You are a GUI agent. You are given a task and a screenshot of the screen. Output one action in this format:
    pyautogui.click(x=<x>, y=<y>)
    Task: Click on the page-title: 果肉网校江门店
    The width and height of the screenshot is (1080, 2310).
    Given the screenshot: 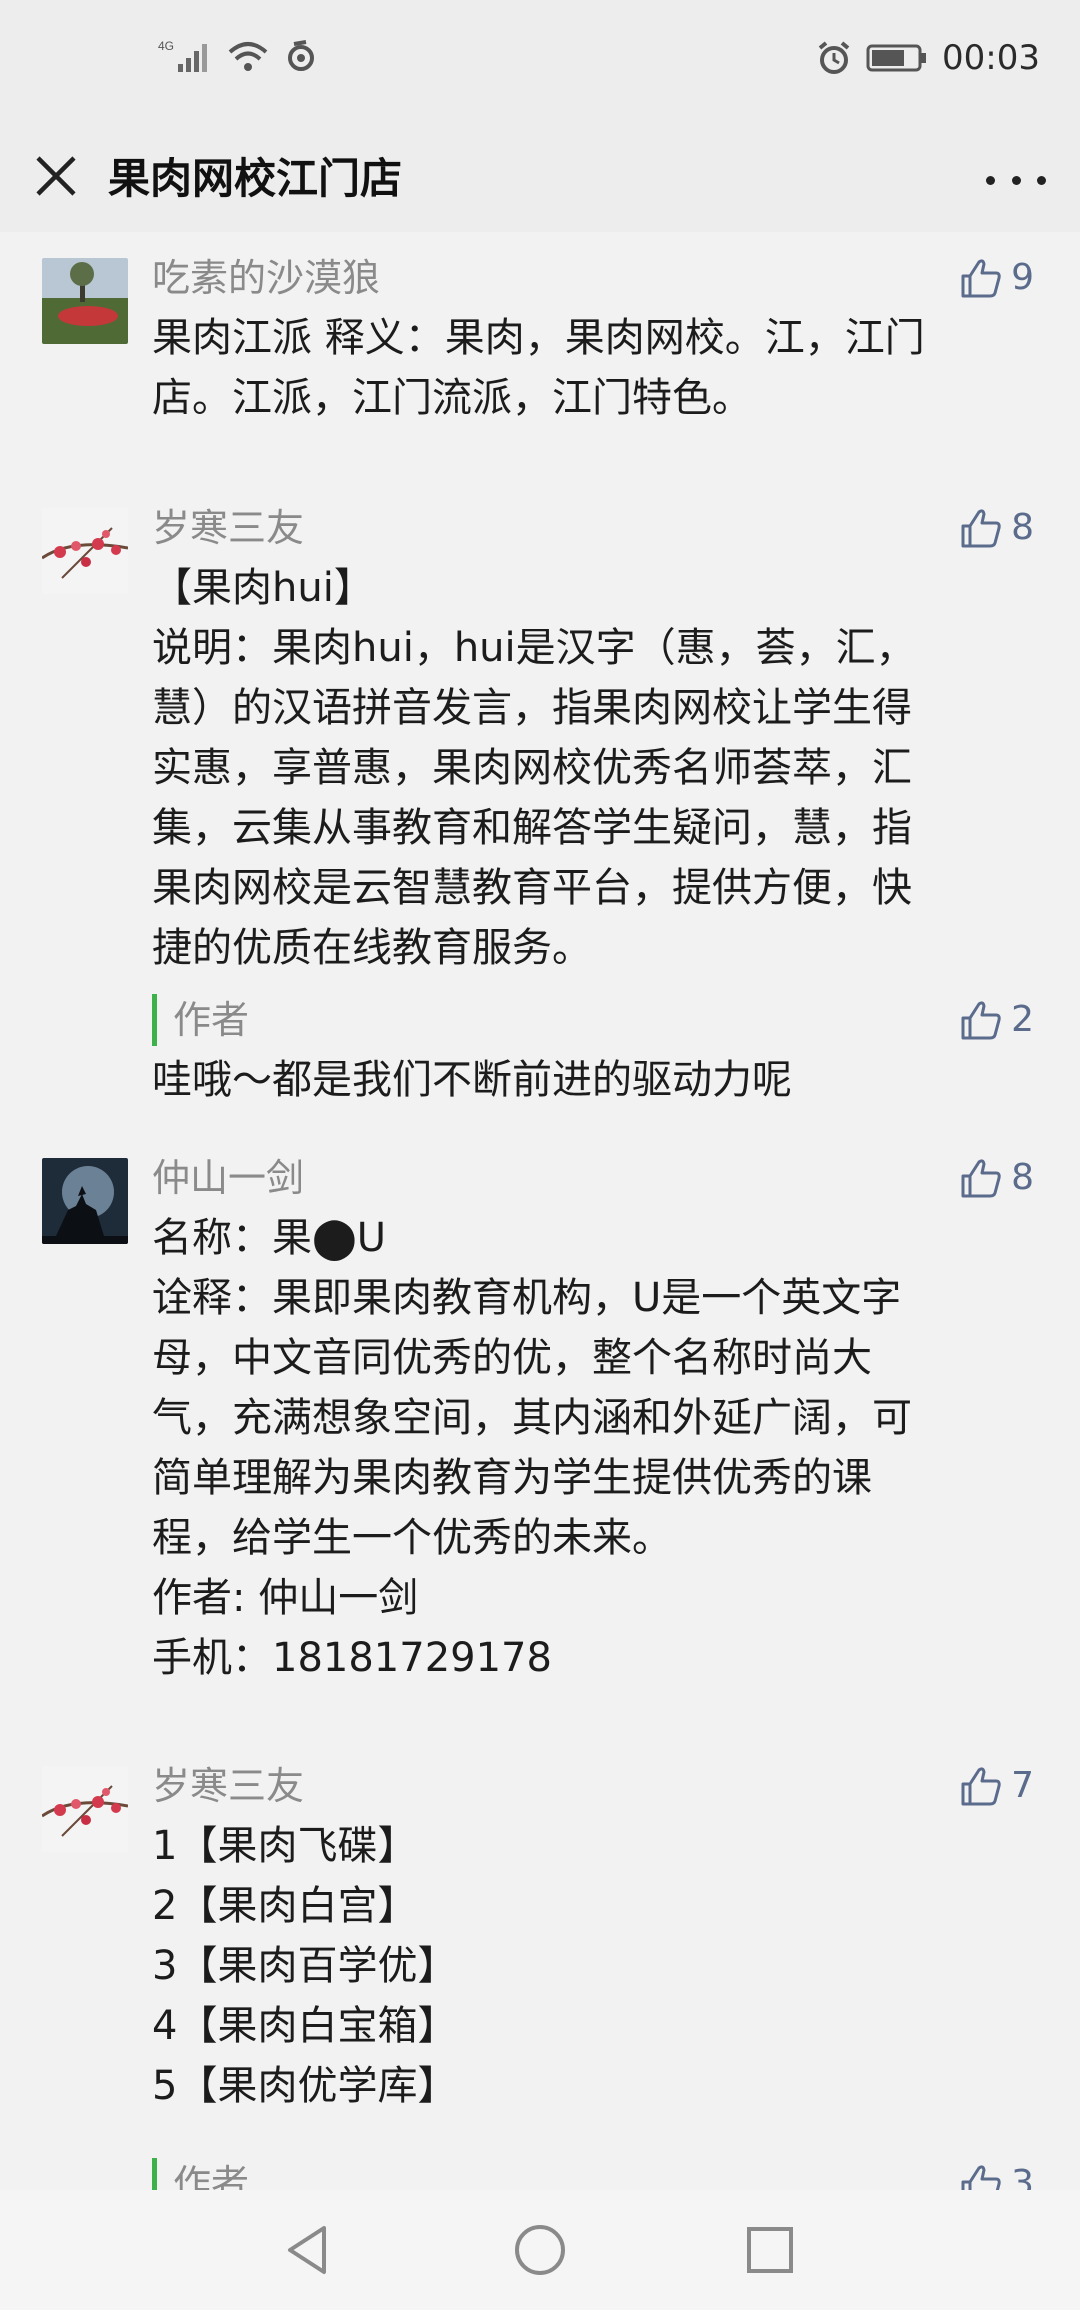 What is the action you would take?
    pyautogui.click(x=255, y=178)
    